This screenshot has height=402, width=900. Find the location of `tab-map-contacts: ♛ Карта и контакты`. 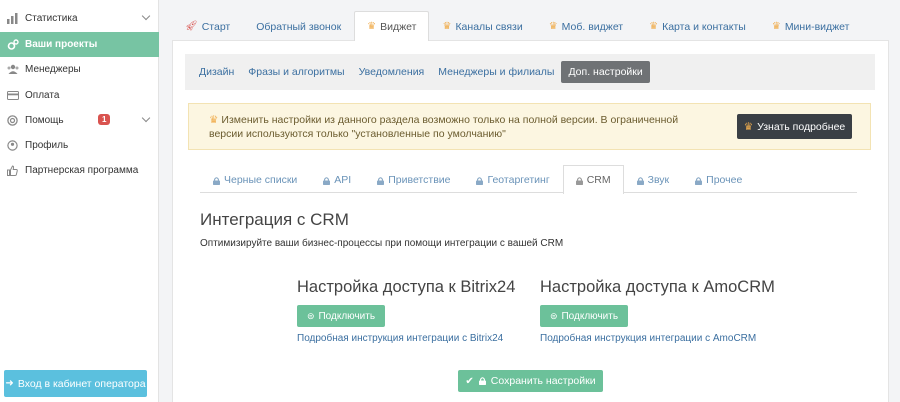

tab-map-contacts: ♛ Карта и контакты is located at coordinates (697, 26).